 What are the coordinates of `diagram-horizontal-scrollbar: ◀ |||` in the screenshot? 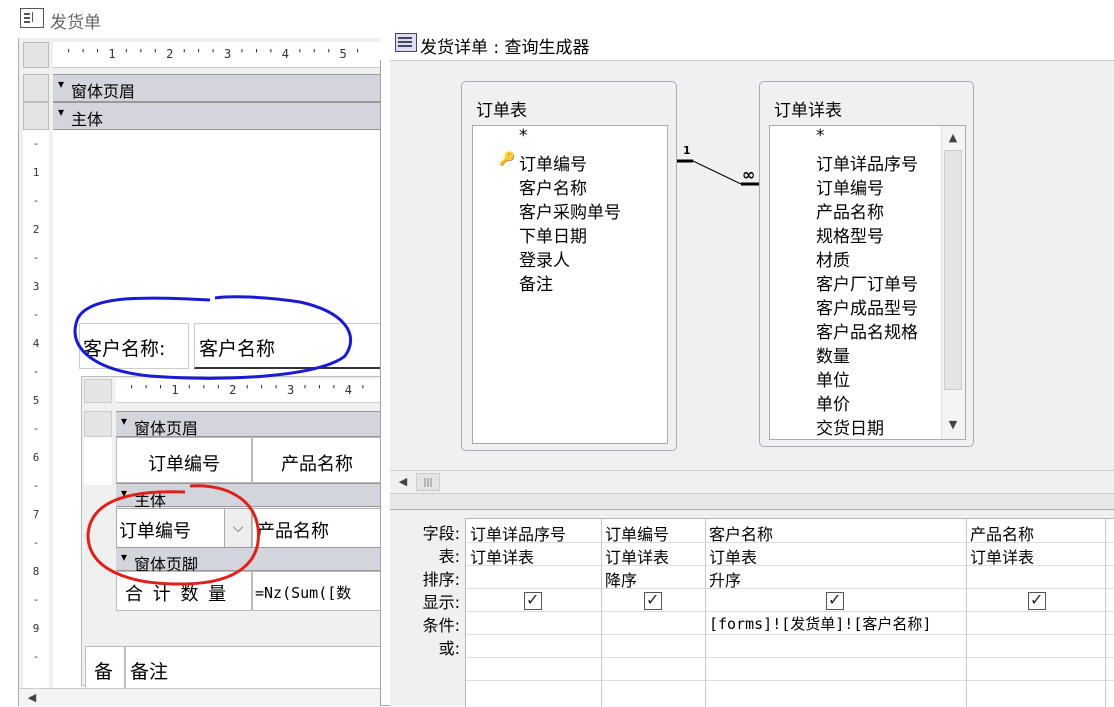 It's located at (752, 482).